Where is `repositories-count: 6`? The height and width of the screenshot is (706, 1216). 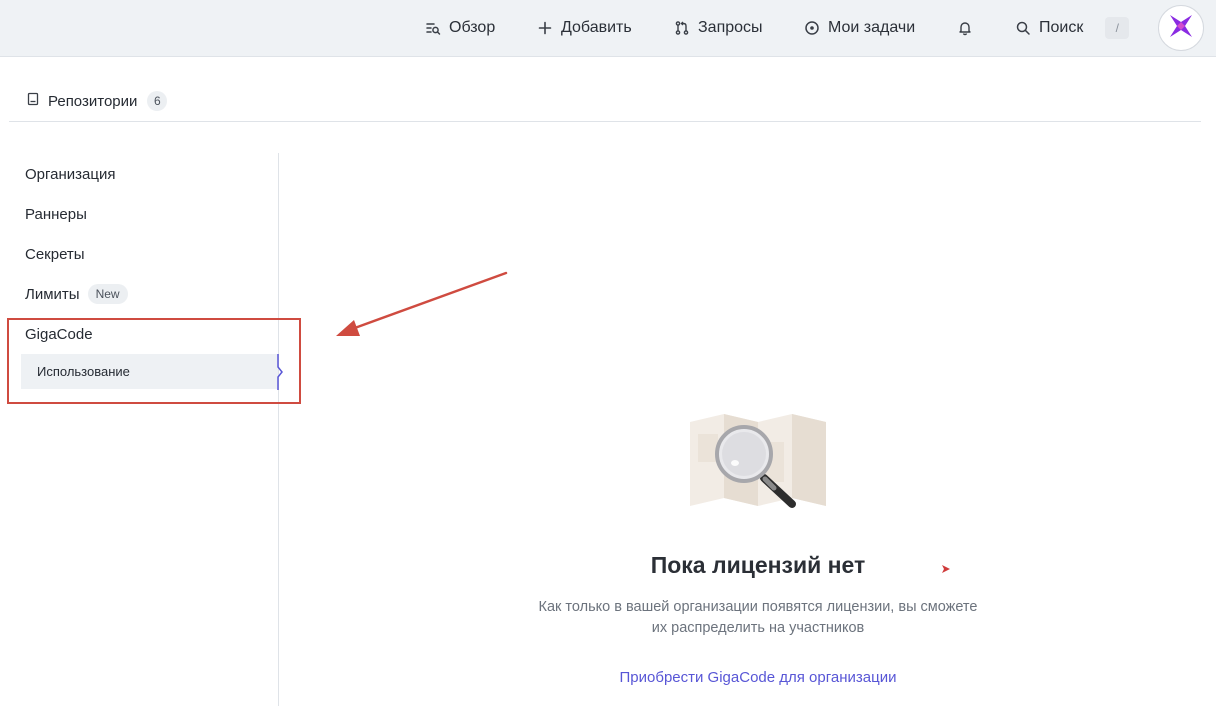 repositories-count: 6 is located at coordinates (157, 101).